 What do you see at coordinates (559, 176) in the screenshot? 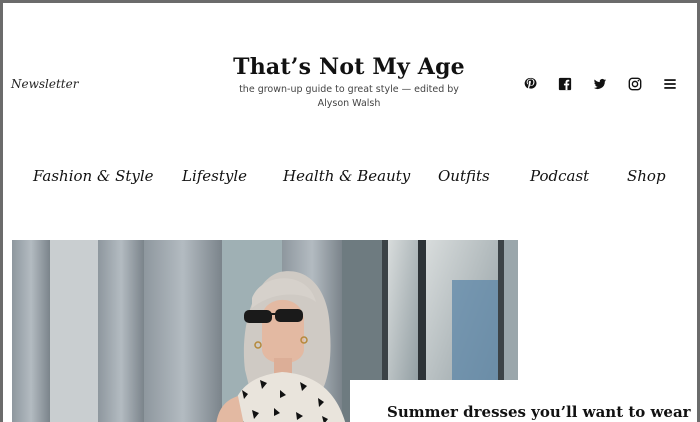
I see `nav-item-podcast: Podcast` at bounding box center [559, 176].